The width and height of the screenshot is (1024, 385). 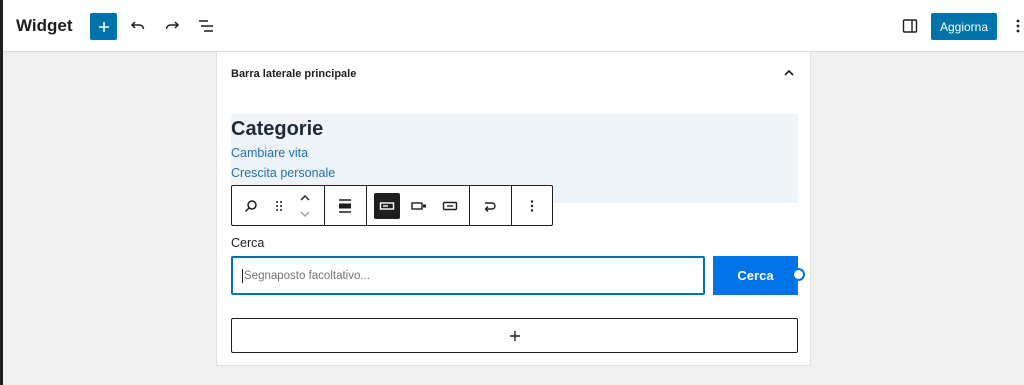 I want to click on toolbar-group-label-position, so click(x=418, y=205).